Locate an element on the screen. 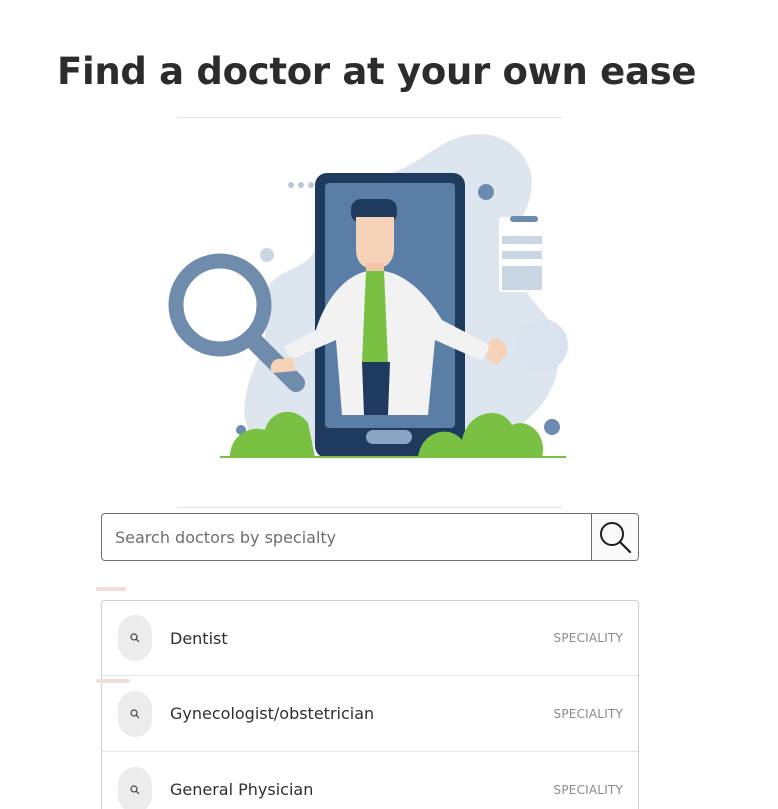  search-bar is located at coordinates (370, 537).